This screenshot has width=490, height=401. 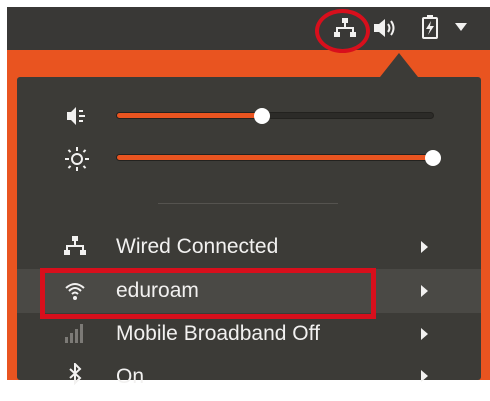 What do you see at coordinates (461, 26) in the screenshot?
I see `menu-arrow-icon` at bounding box center [461, 26].